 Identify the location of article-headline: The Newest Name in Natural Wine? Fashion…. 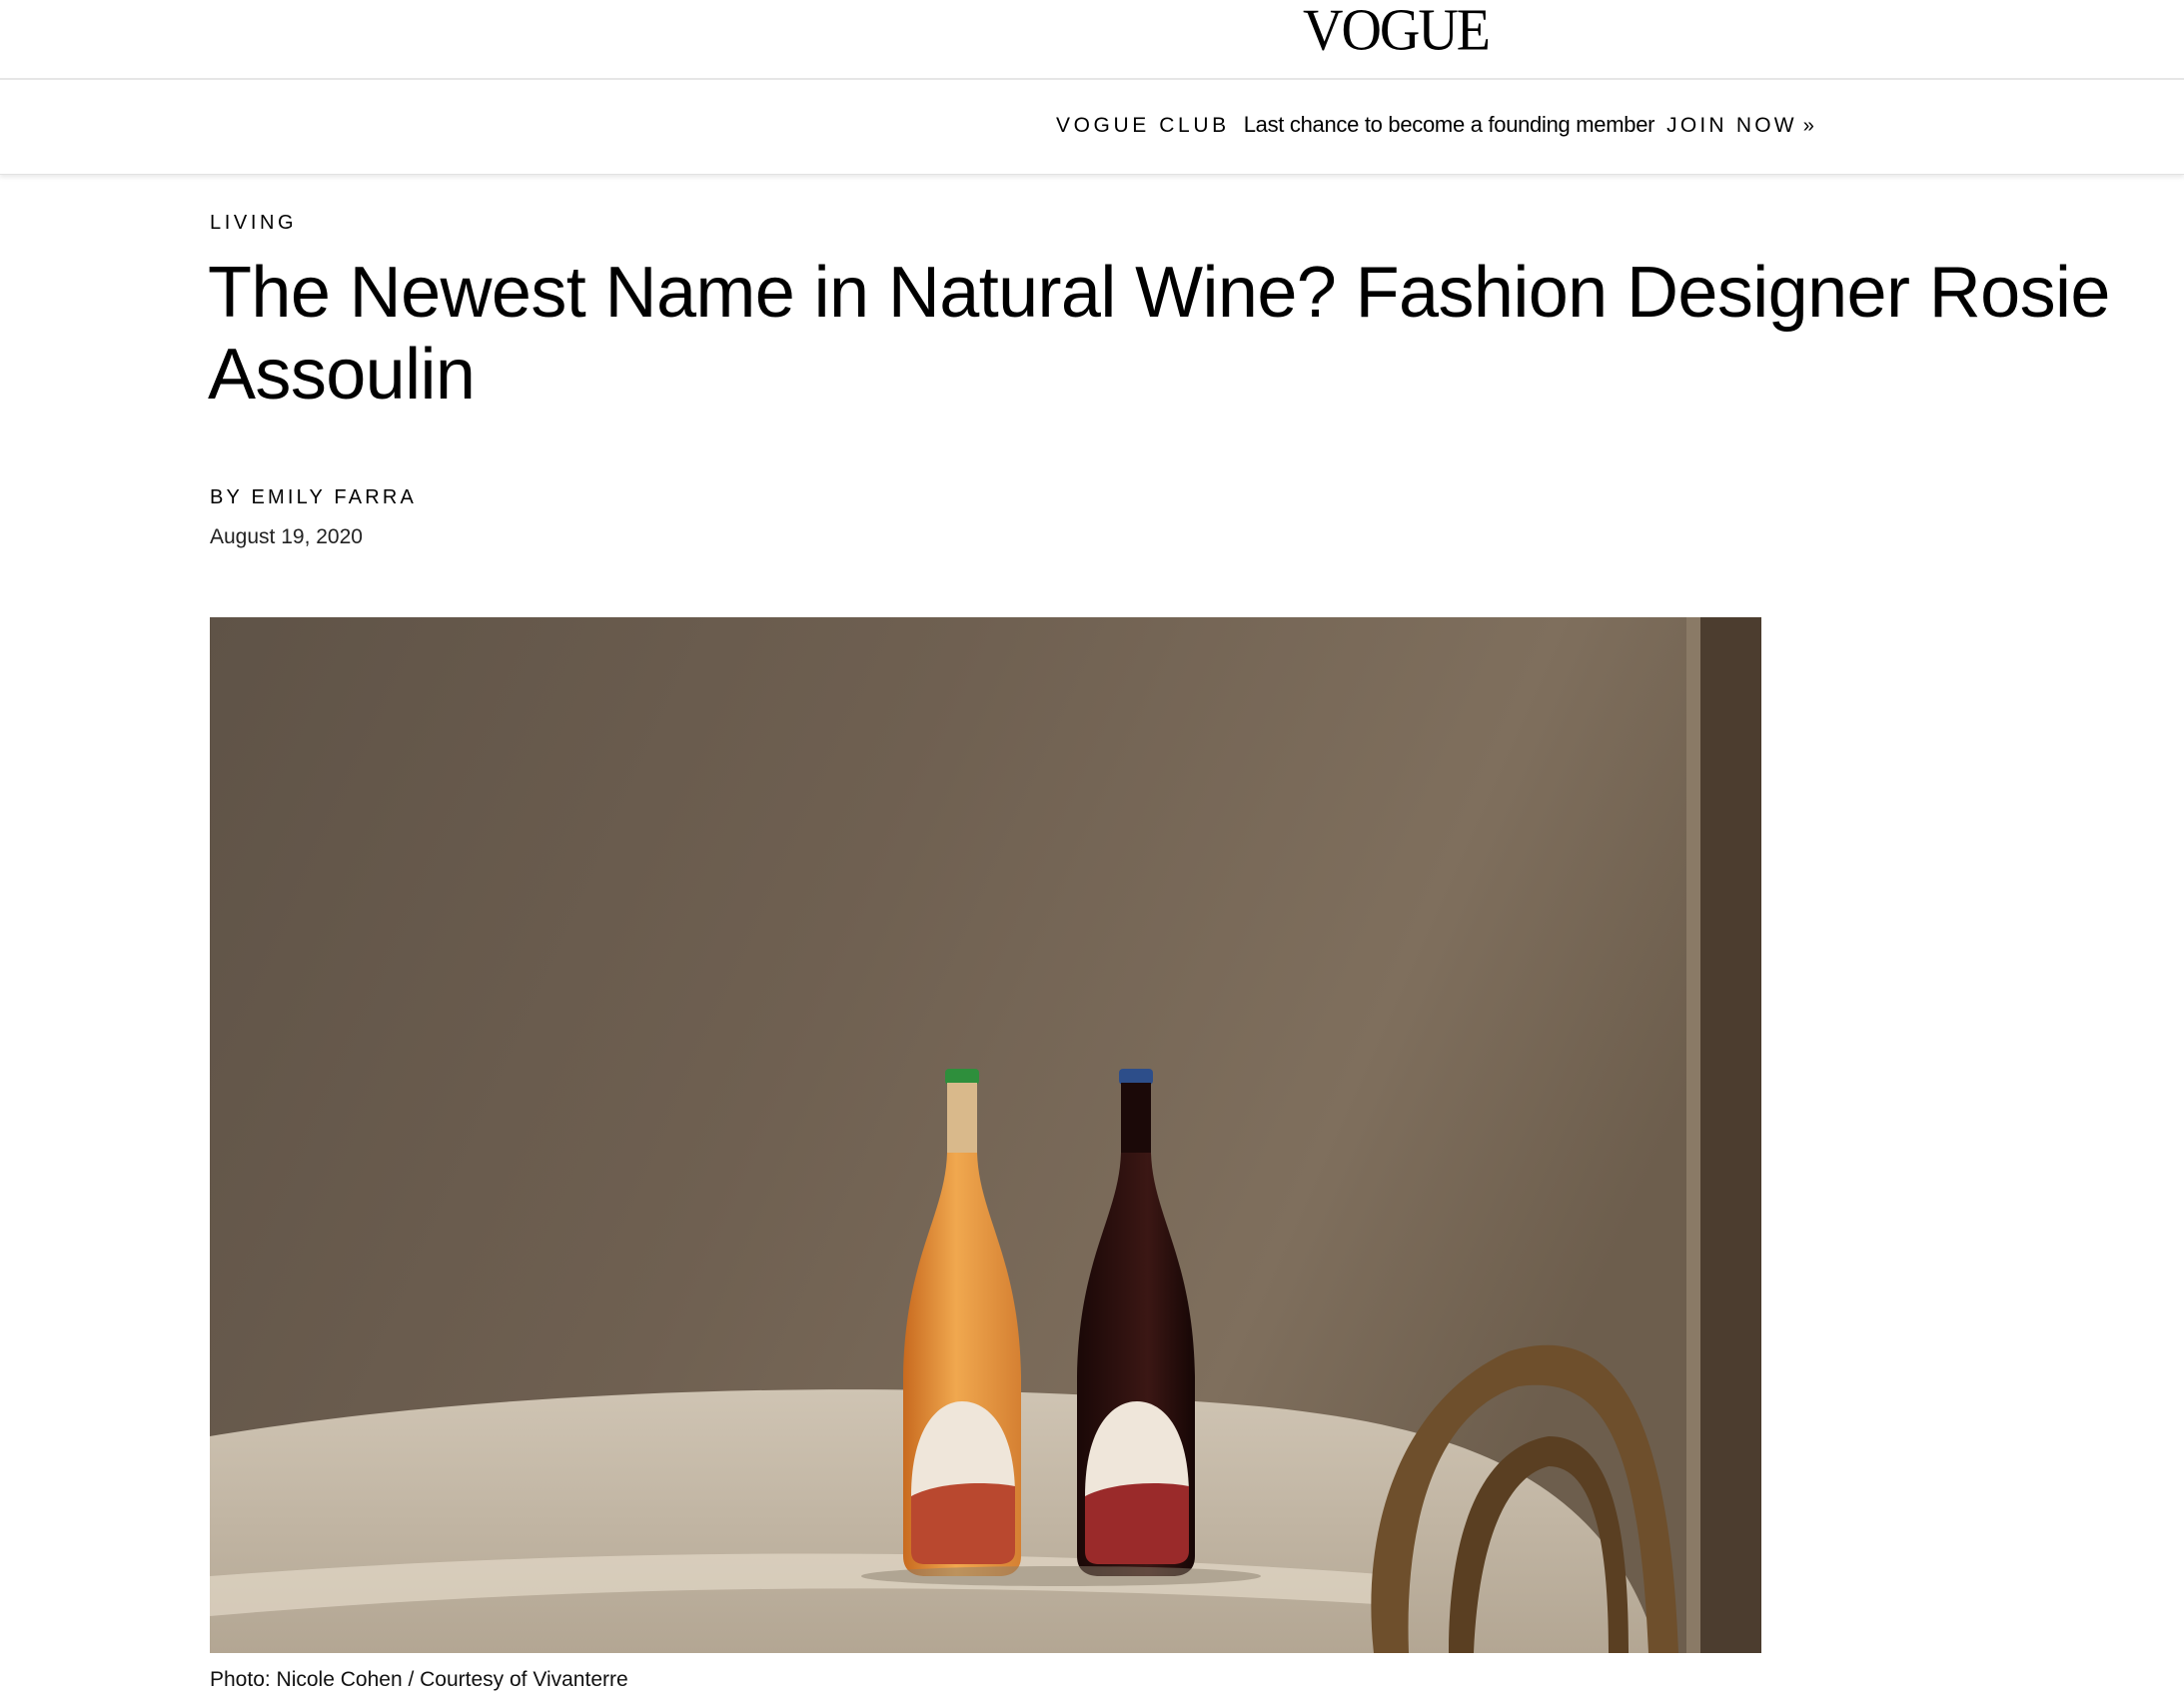
(1159, 334).